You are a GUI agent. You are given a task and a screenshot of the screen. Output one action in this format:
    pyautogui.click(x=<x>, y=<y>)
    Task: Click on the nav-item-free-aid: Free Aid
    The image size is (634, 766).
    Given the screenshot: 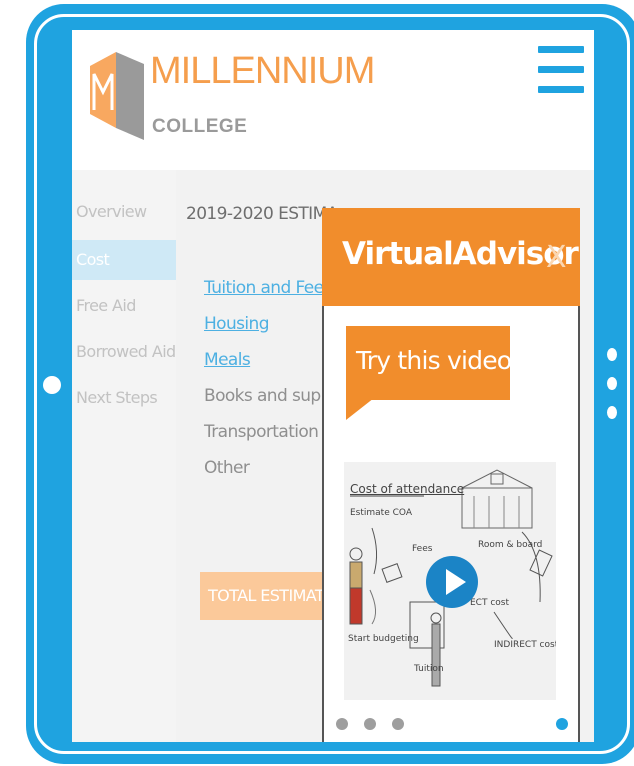 What is the action you would take?
    pyautogui.click(x=124, y=306)
    